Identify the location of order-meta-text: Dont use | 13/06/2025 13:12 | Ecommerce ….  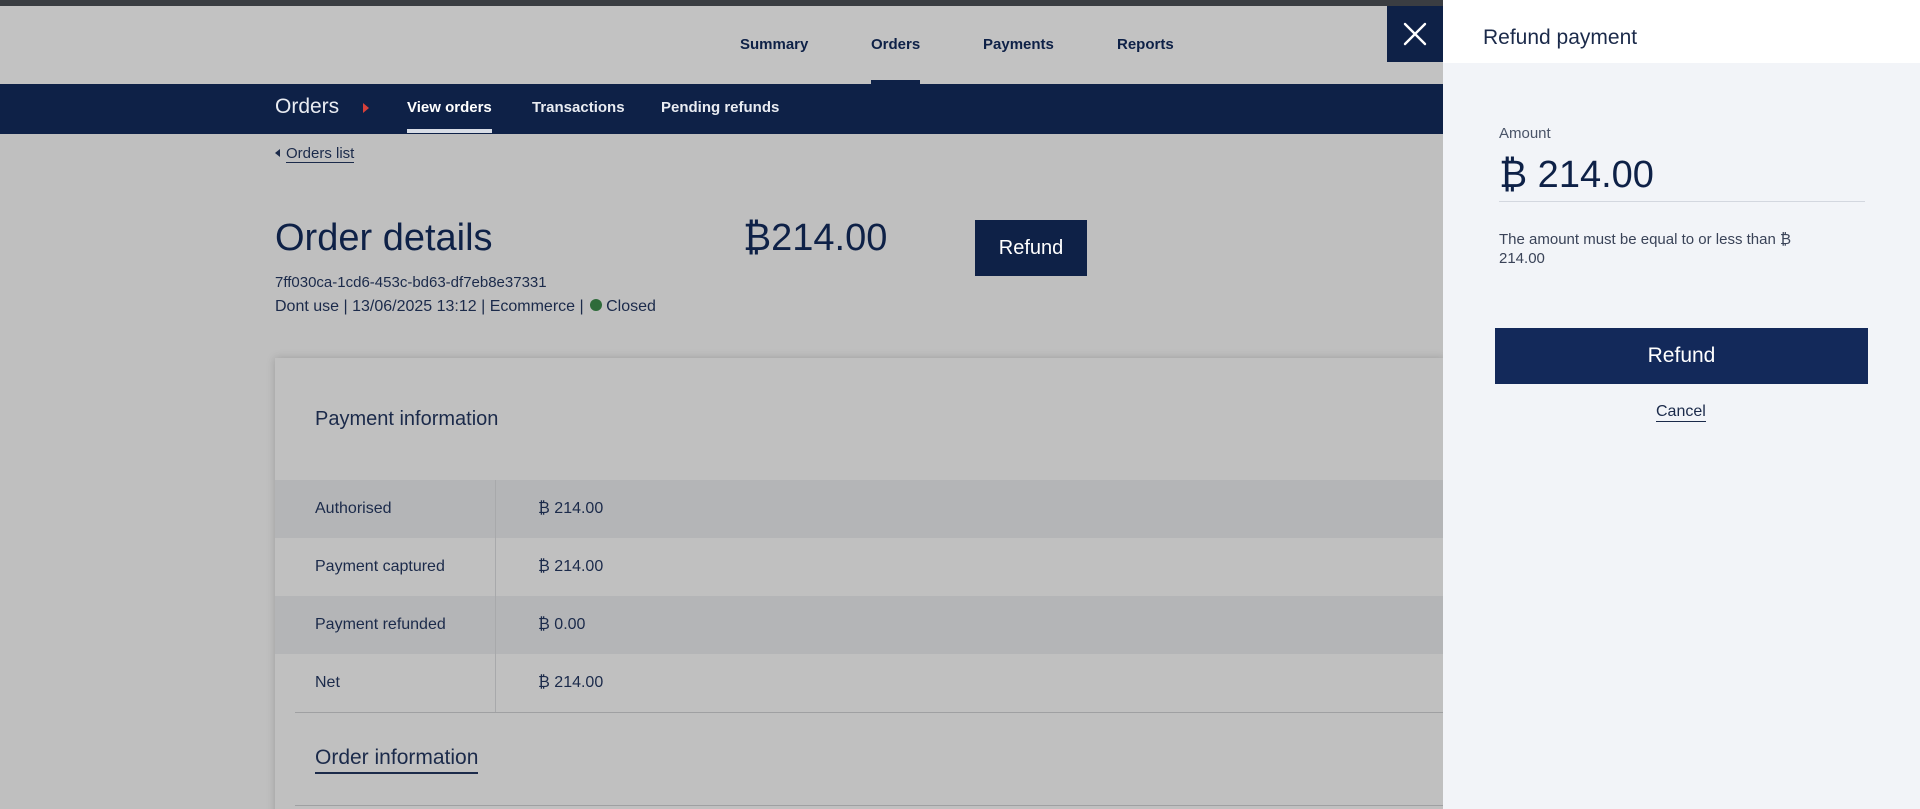
(429, 306).